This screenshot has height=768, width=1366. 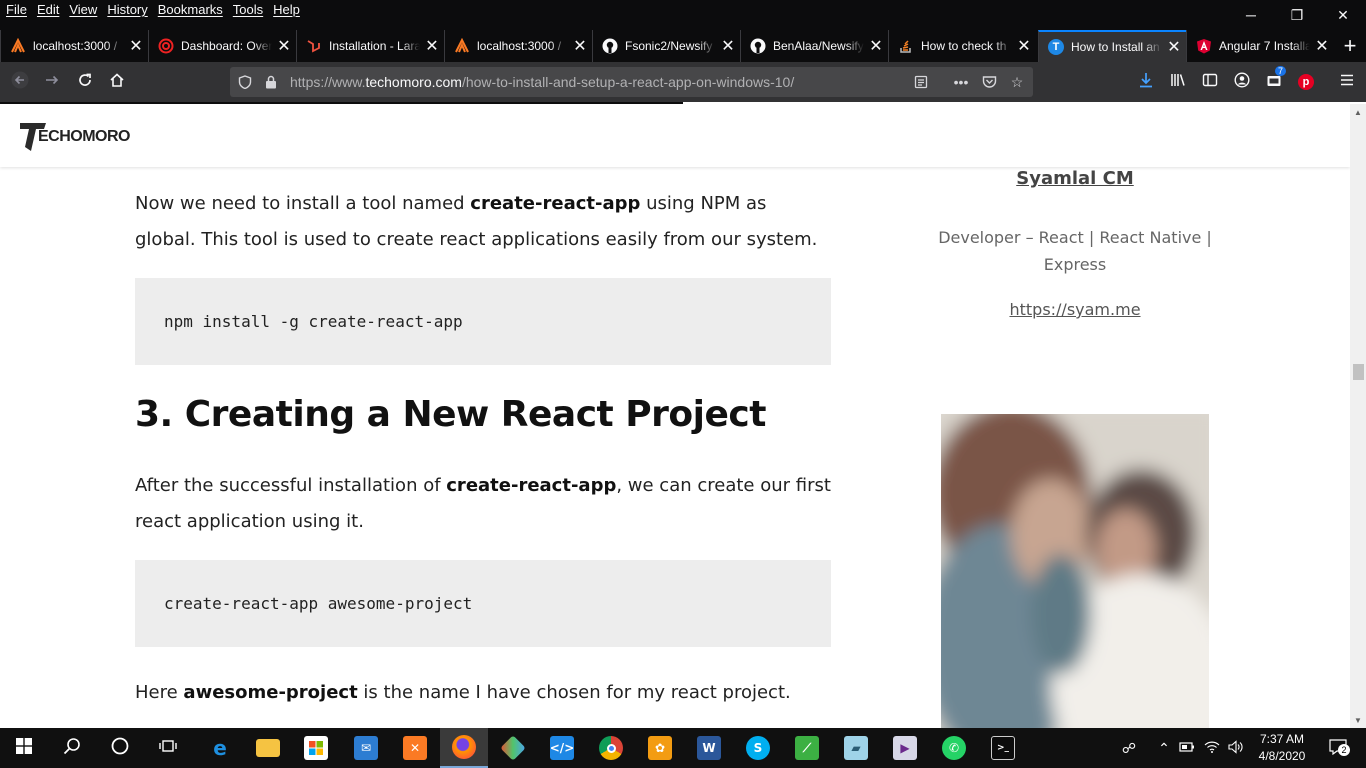 I want to click on account-button, so click(x=1242, y=82).